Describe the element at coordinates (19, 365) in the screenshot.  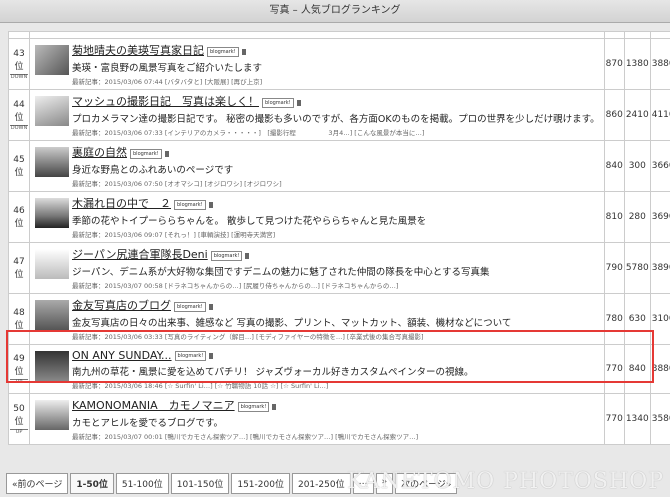
I see `rank-label: 49位` at that location.